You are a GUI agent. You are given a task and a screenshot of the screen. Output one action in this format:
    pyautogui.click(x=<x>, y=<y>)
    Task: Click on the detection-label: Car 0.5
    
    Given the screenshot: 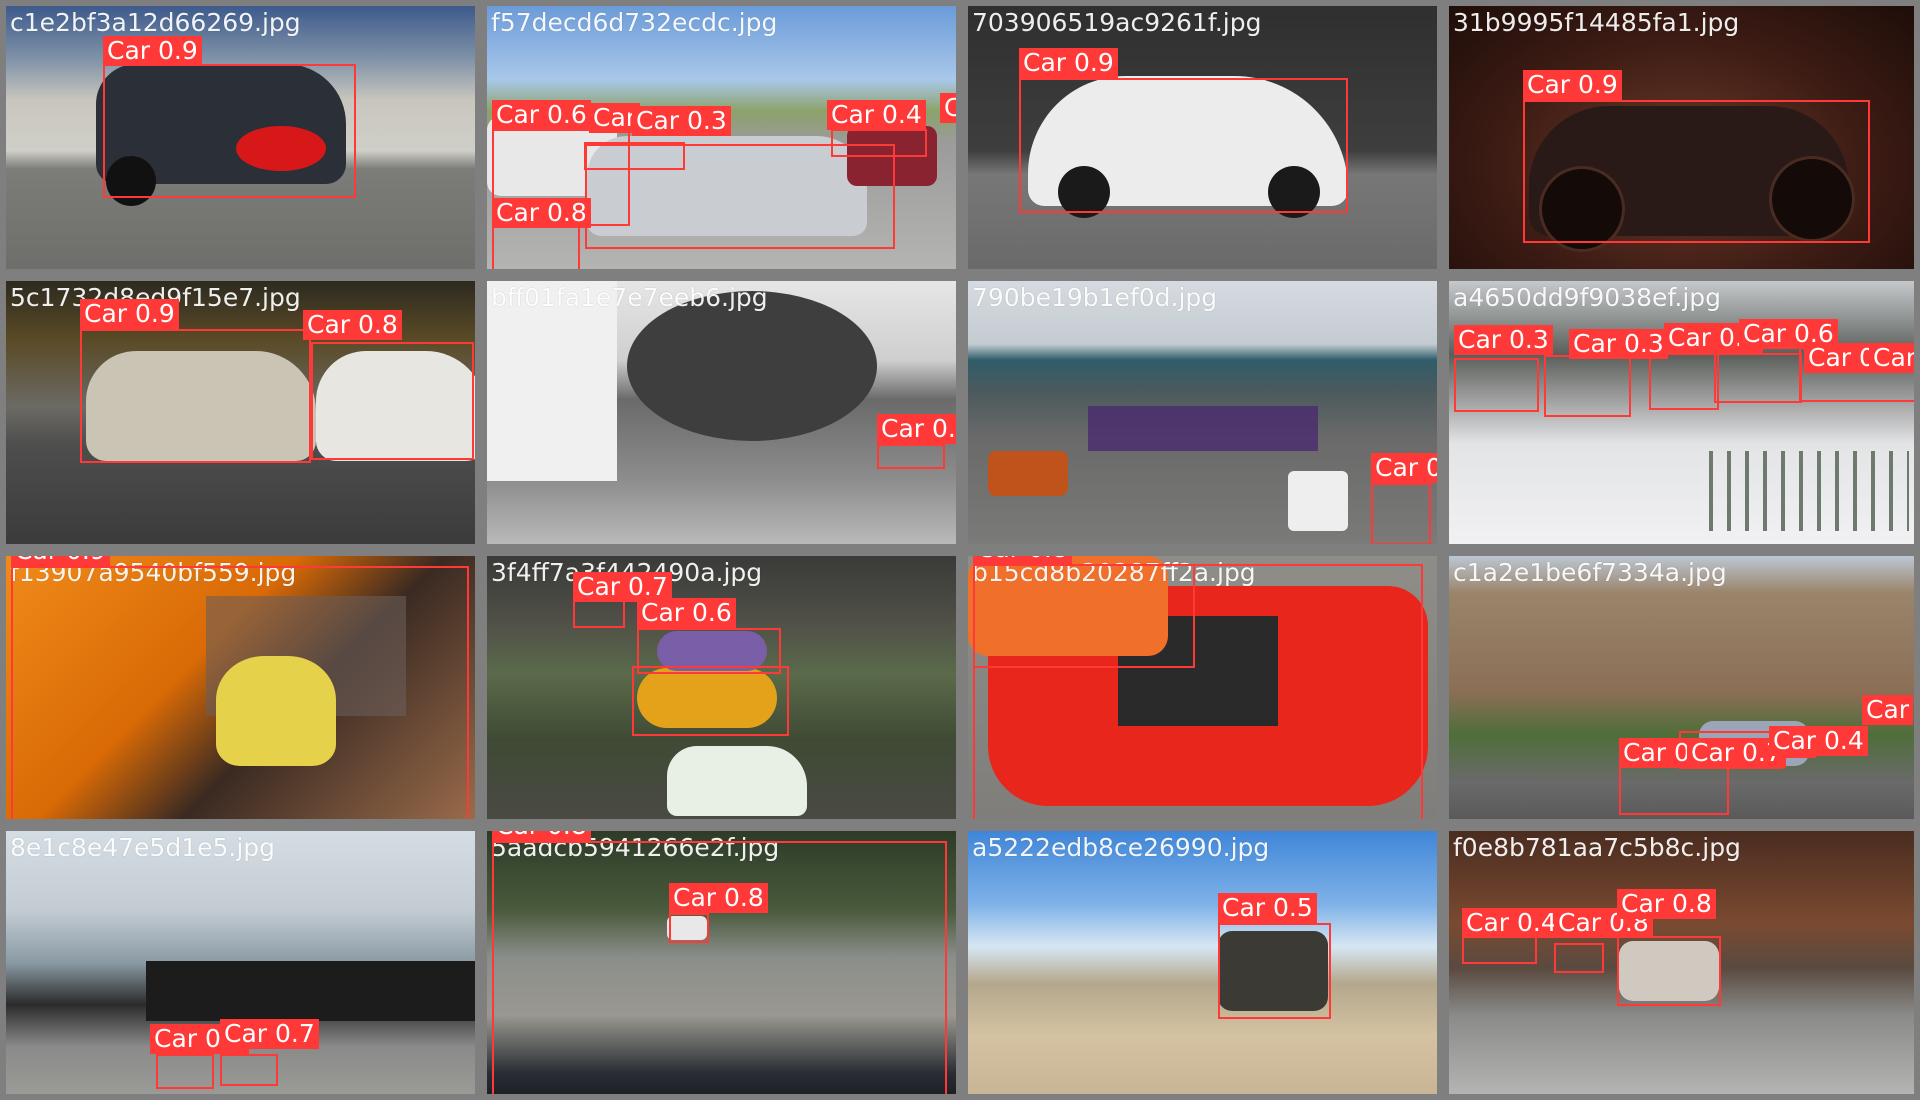 What is the action you would take?
    pyautogui.click(x=1267, y=908)
    